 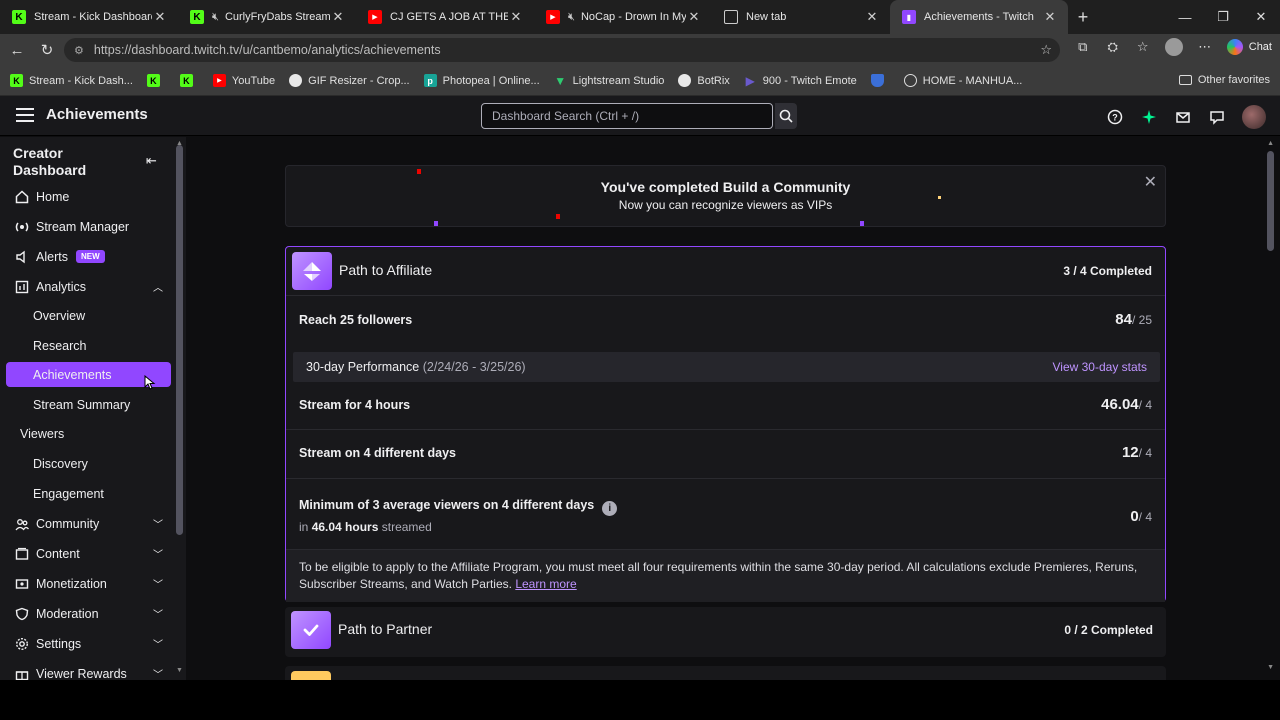 What do you see at coordinates (725, 632) in the screenshot?
I see `path-to-partner-card: Path to Partner 0 / 2 Completed` at bounding box center [725, 632].